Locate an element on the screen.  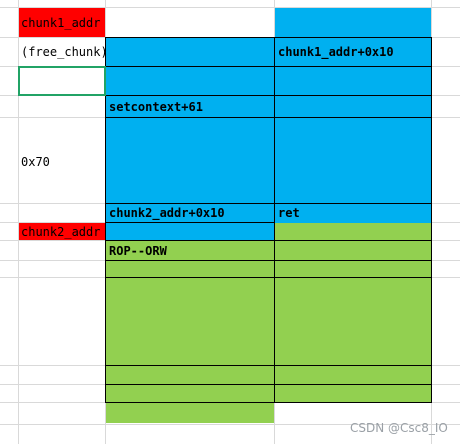
green-tail-cell is located at coordinates (190, 413).